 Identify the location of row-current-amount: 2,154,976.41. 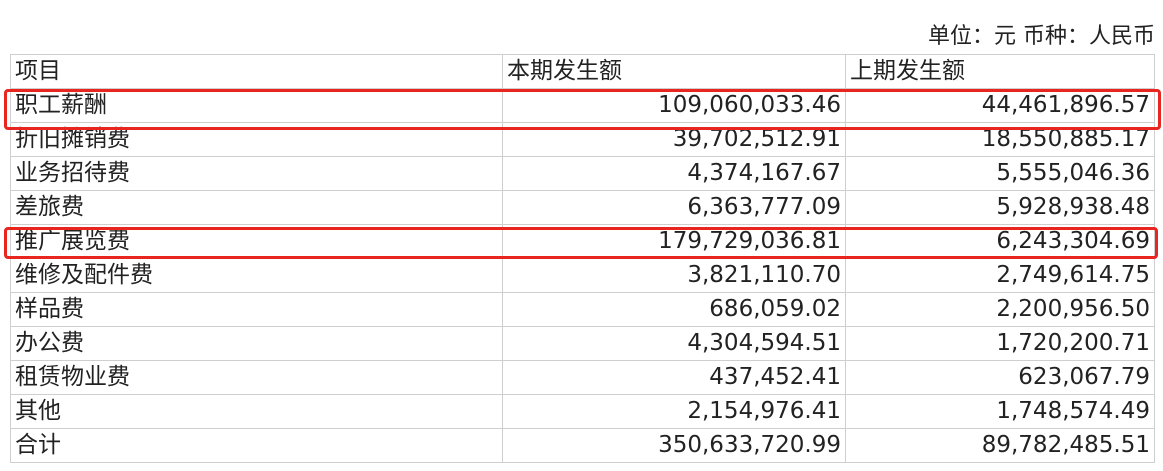
(674, 411).